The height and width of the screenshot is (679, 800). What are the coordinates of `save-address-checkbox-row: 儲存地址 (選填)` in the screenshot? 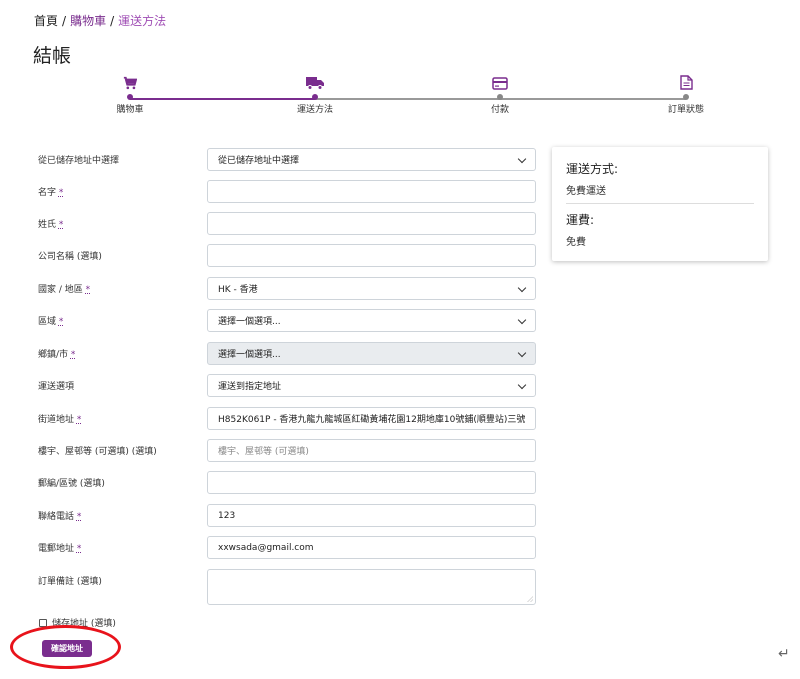 It's located at (77, 622).